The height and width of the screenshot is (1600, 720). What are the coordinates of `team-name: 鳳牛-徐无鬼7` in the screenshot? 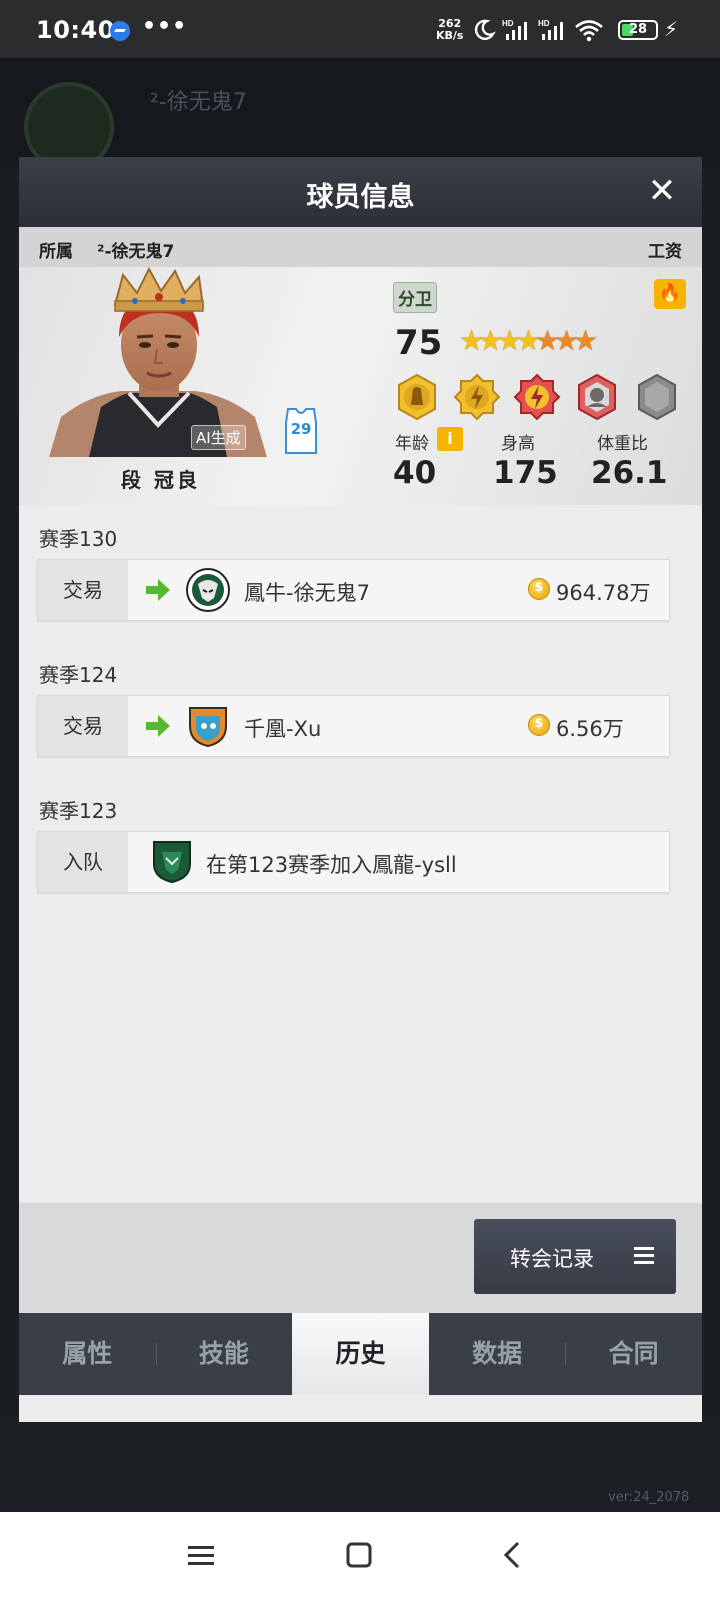 It's located at (307, 593).